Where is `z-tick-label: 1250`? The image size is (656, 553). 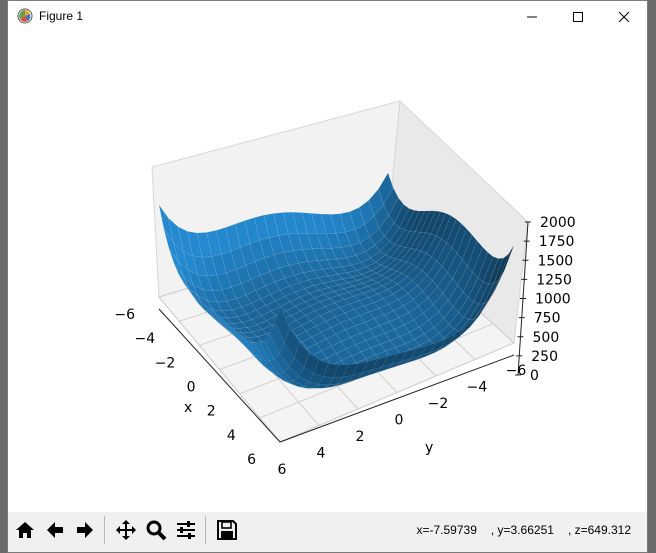
z-tick-label: 1250 is located at coordinates (554, 280).